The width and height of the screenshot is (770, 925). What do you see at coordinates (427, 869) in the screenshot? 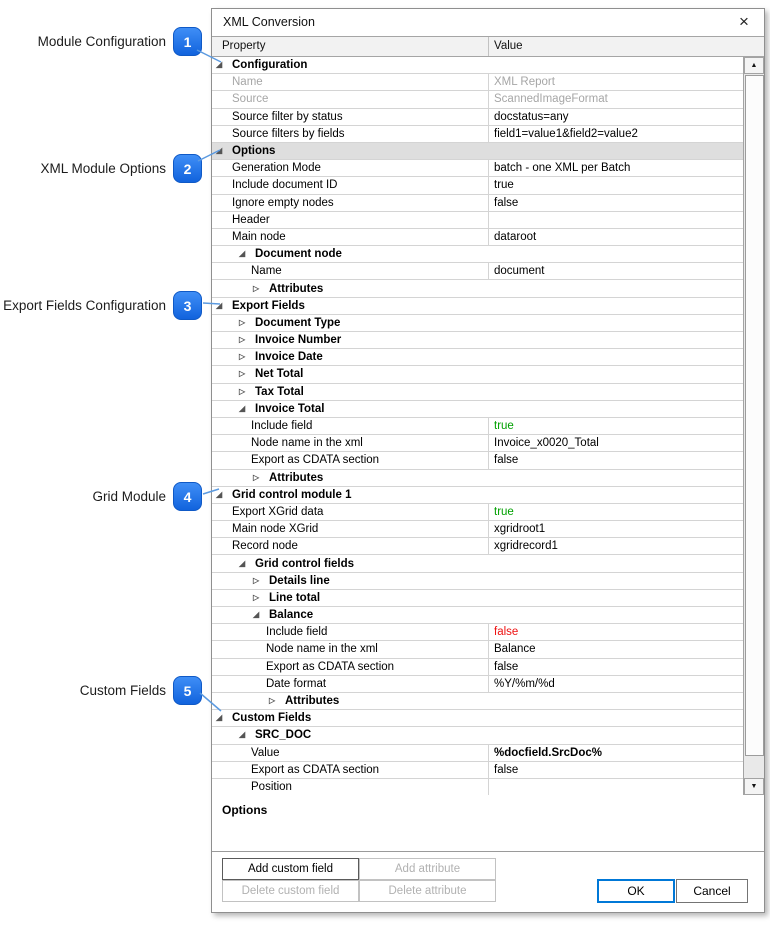
I see `add-attribute-button: Add attribute` at bounding box center [427, 869].